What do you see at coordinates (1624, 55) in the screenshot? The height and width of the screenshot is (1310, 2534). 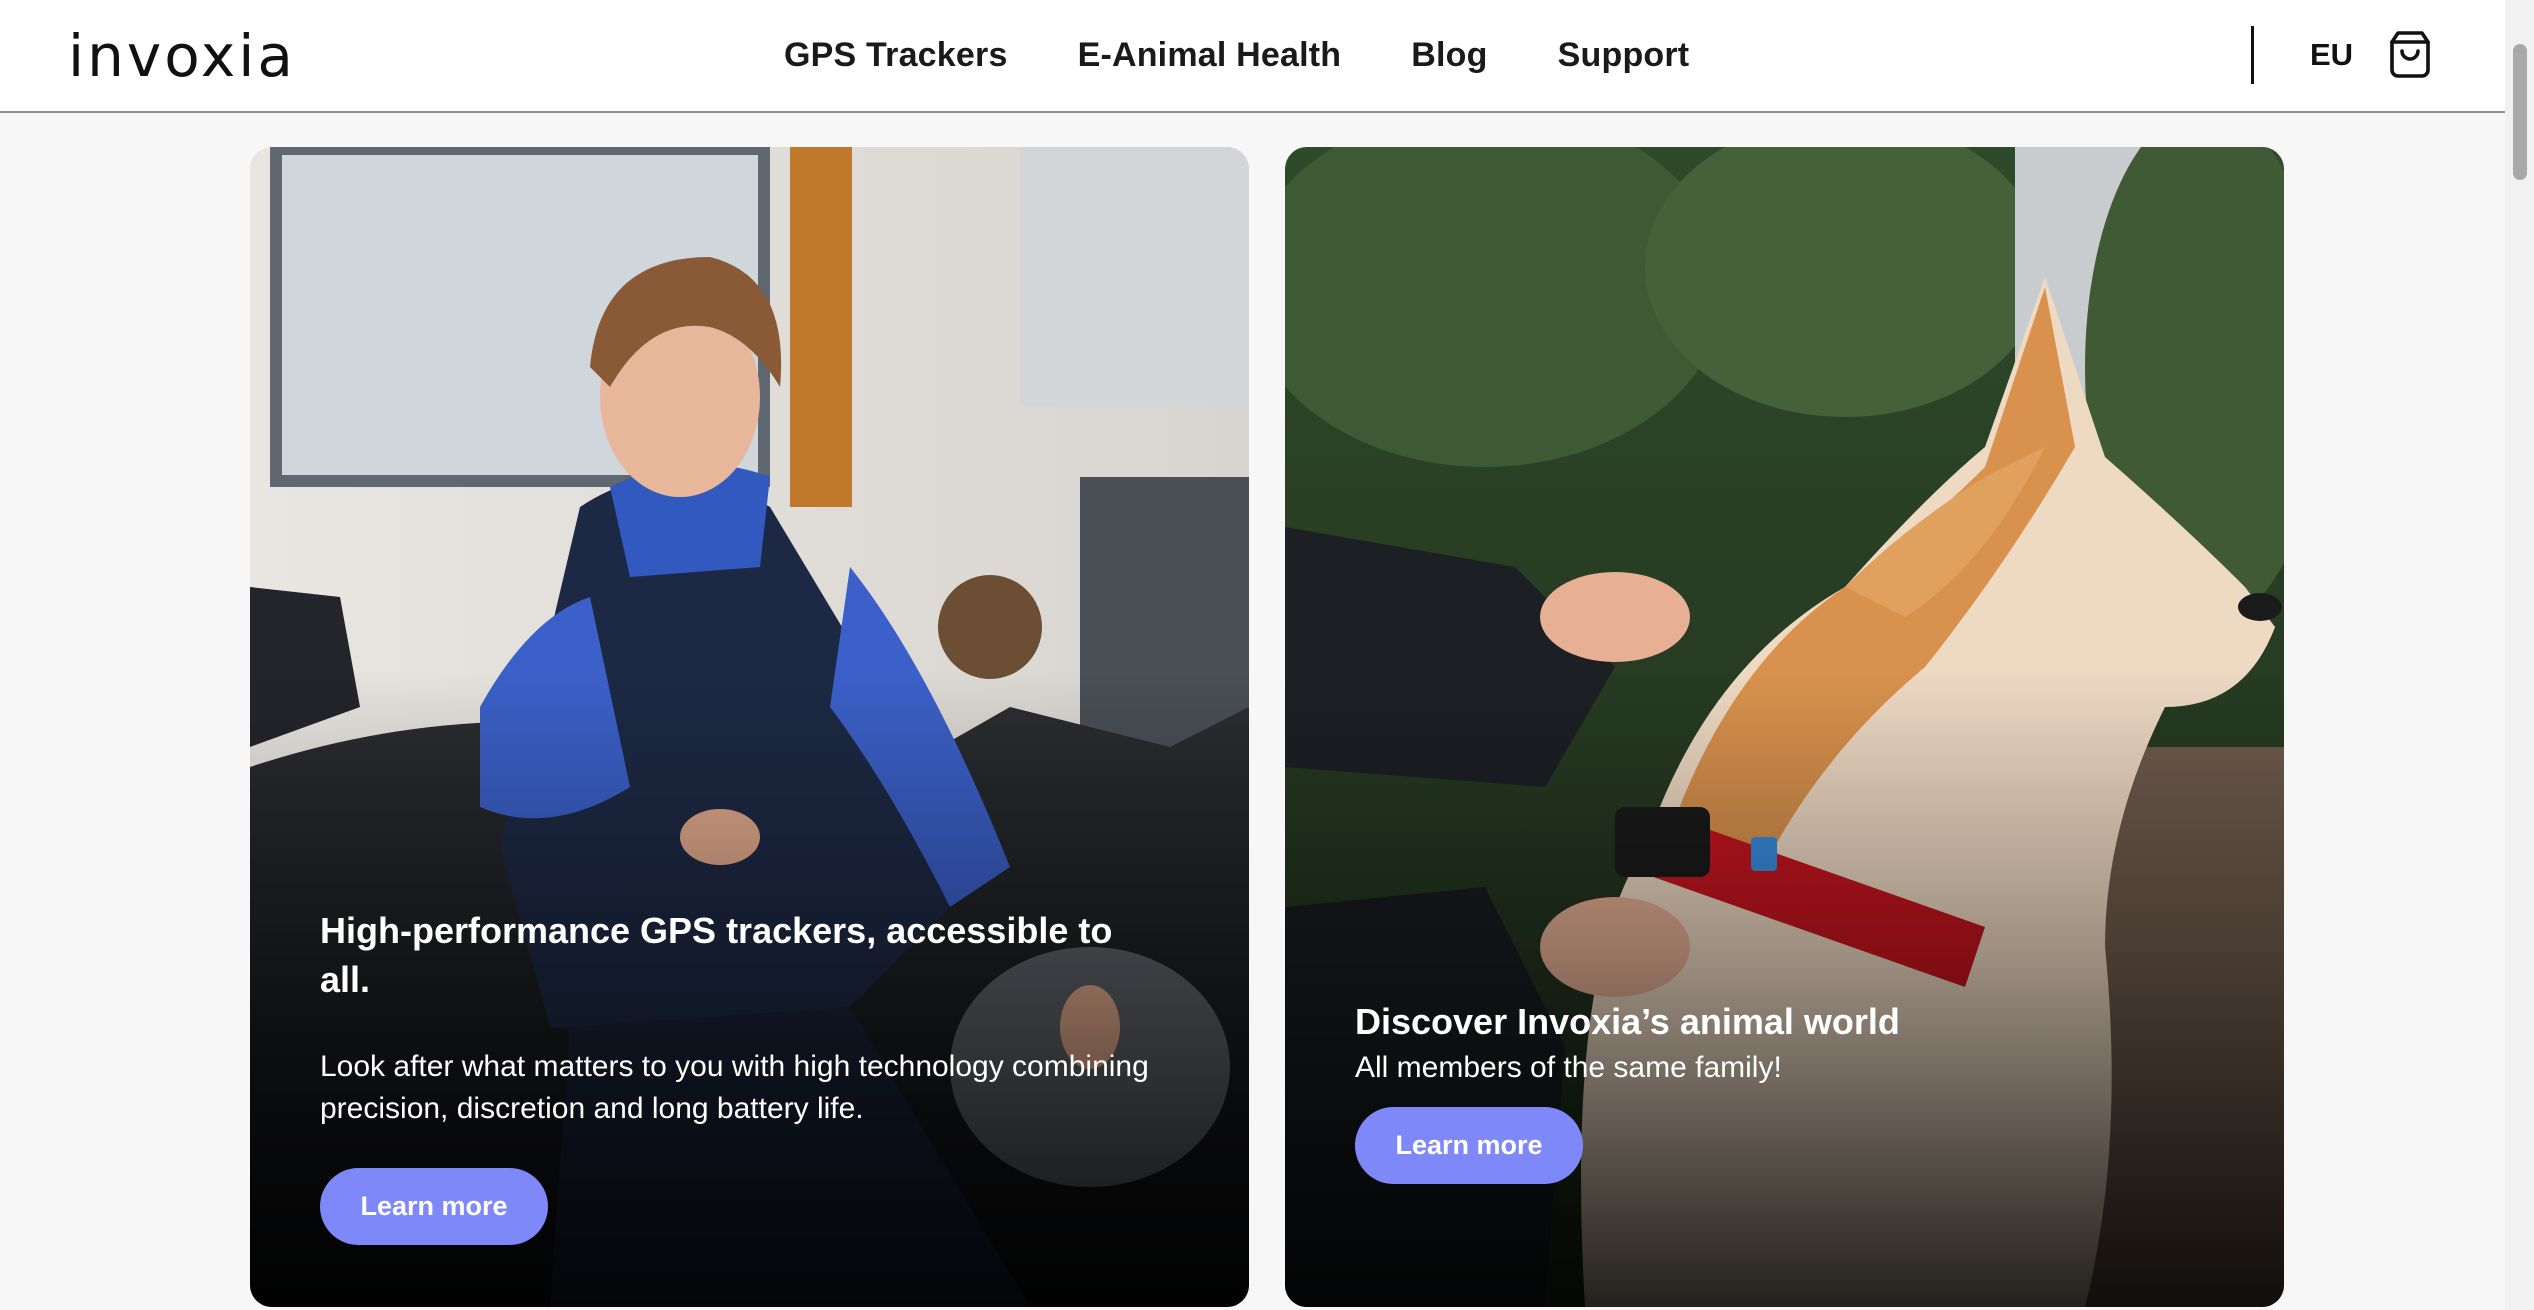 I see `nav-support: Support` at bounding box center [1624, 55].